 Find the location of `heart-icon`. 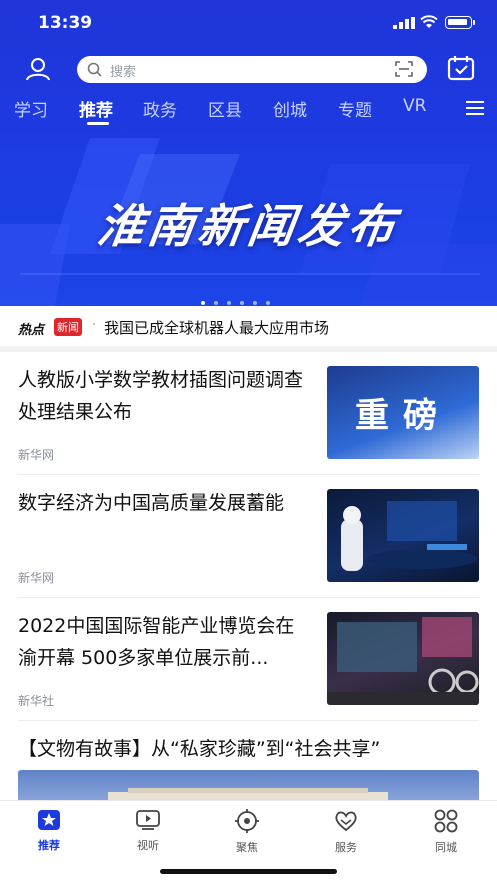

heart-icon is located at coordinates (346, 821).